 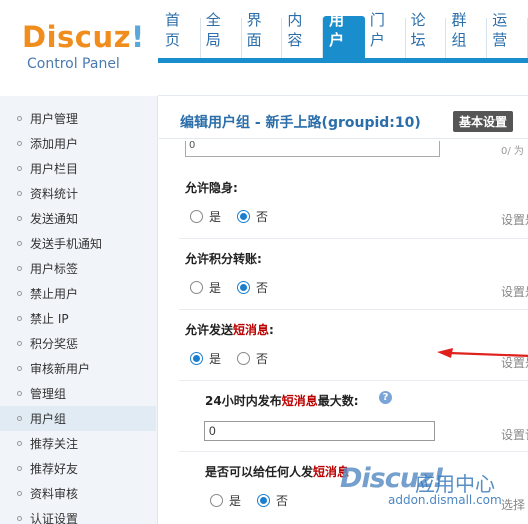 What do you see at coordinates (78, 393) in the screenshot?
I see `sidebar-item: 管理组` at bounding box center [78, 393].